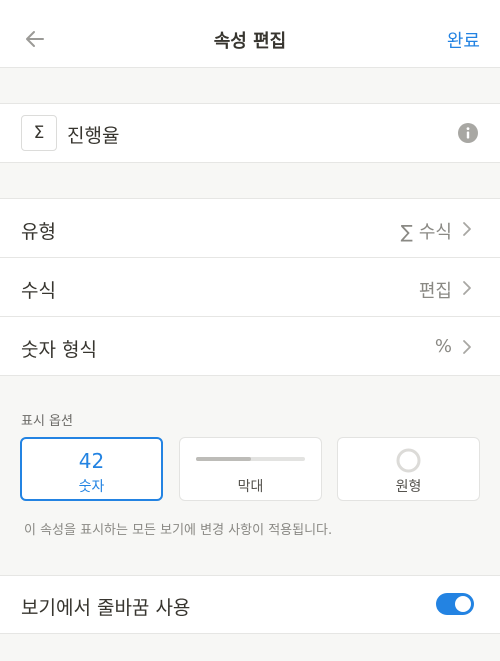  What do you see at coordinates (178, 530) in the screenshot?
I see `display-options-hint: 이 속성을 표시하는 모든 보기에 변경 사항이 적용됩니다.` at bounding box center [178, 530].